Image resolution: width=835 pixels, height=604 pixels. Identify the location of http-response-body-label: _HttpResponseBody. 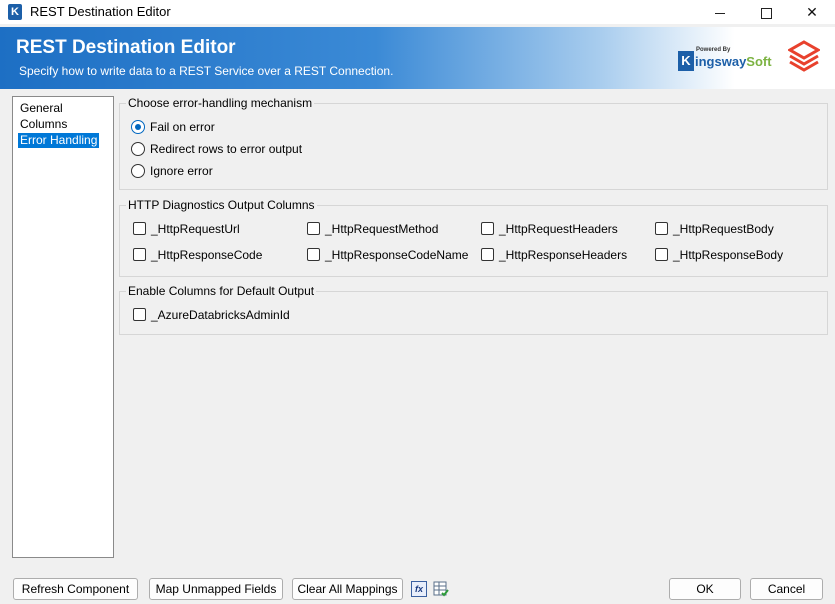
(728, 255).